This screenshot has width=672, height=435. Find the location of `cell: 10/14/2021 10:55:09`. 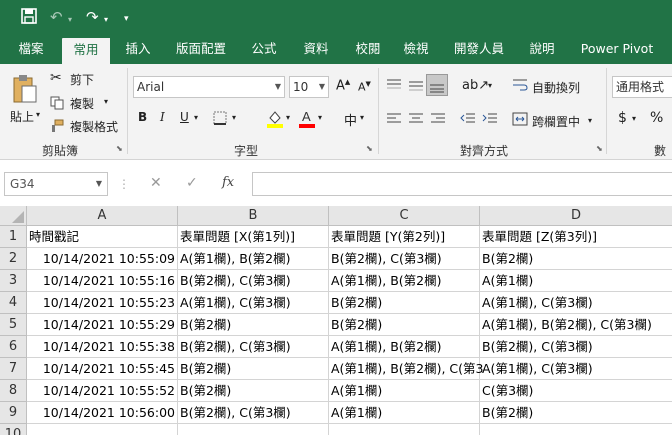

cell: 10/14/2021 10:55:09 is located at coordinates (102, 259).